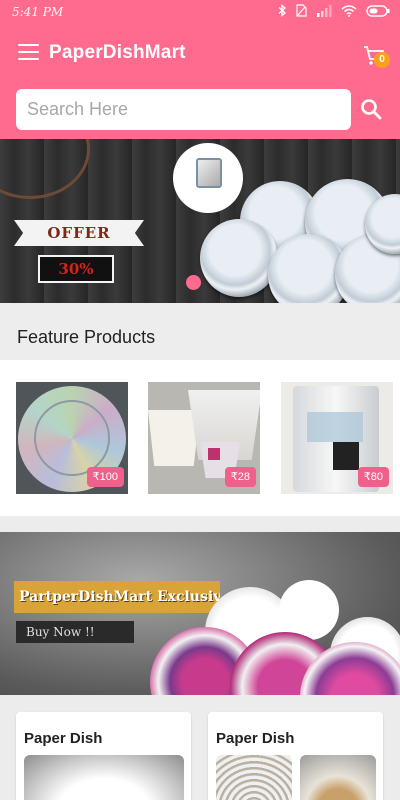  What do you see at coordinates (337, 438) in the screenshot?
I see `product-card: ₹80` at bounding box center [337, 438].